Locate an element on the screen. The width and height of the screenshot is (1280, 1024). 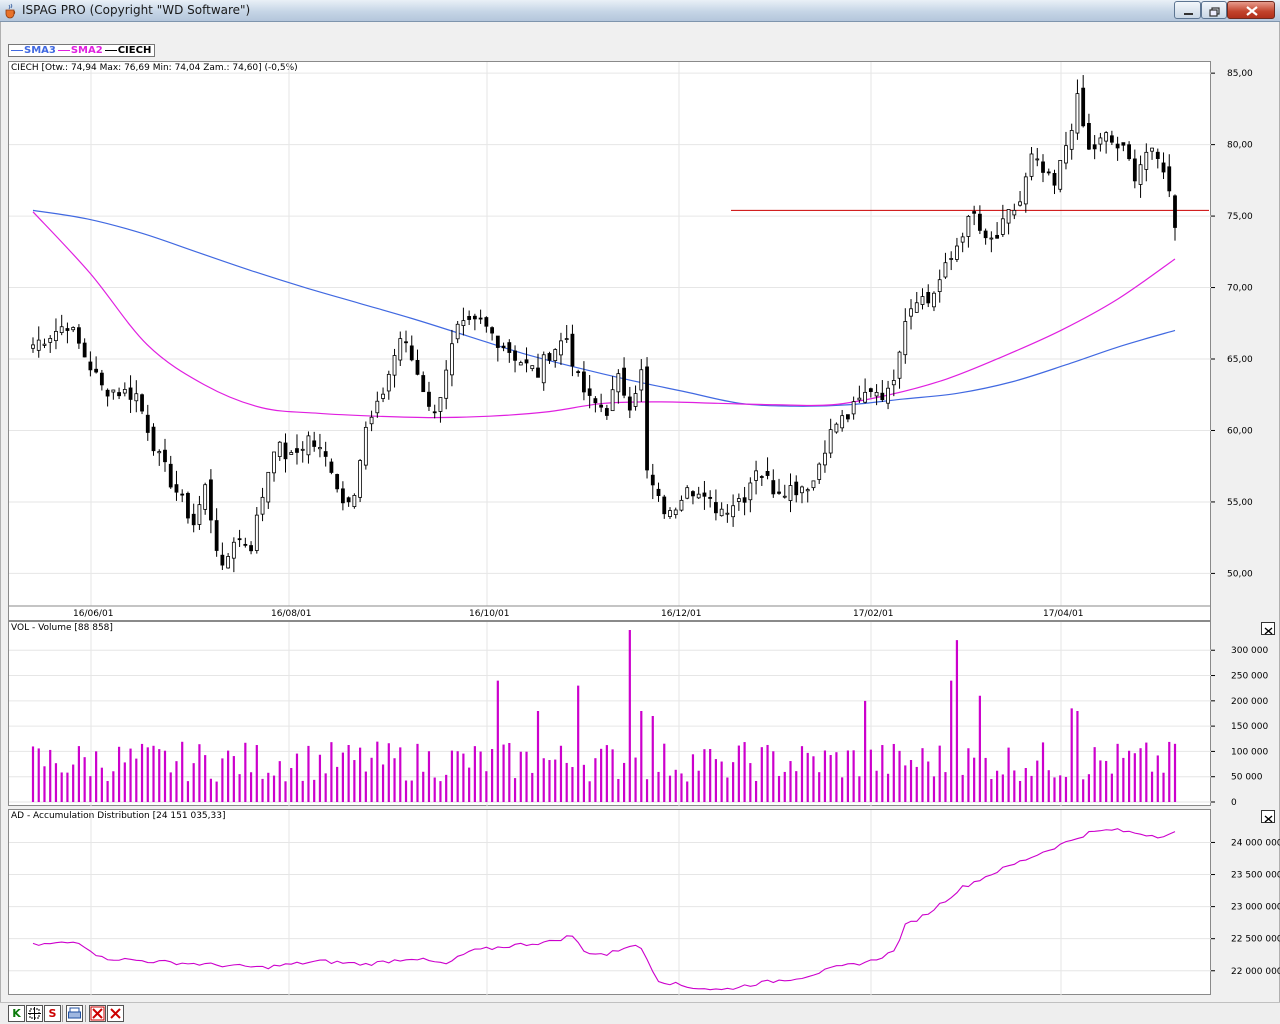
s-button: S is located at coordinates (52, 1013).